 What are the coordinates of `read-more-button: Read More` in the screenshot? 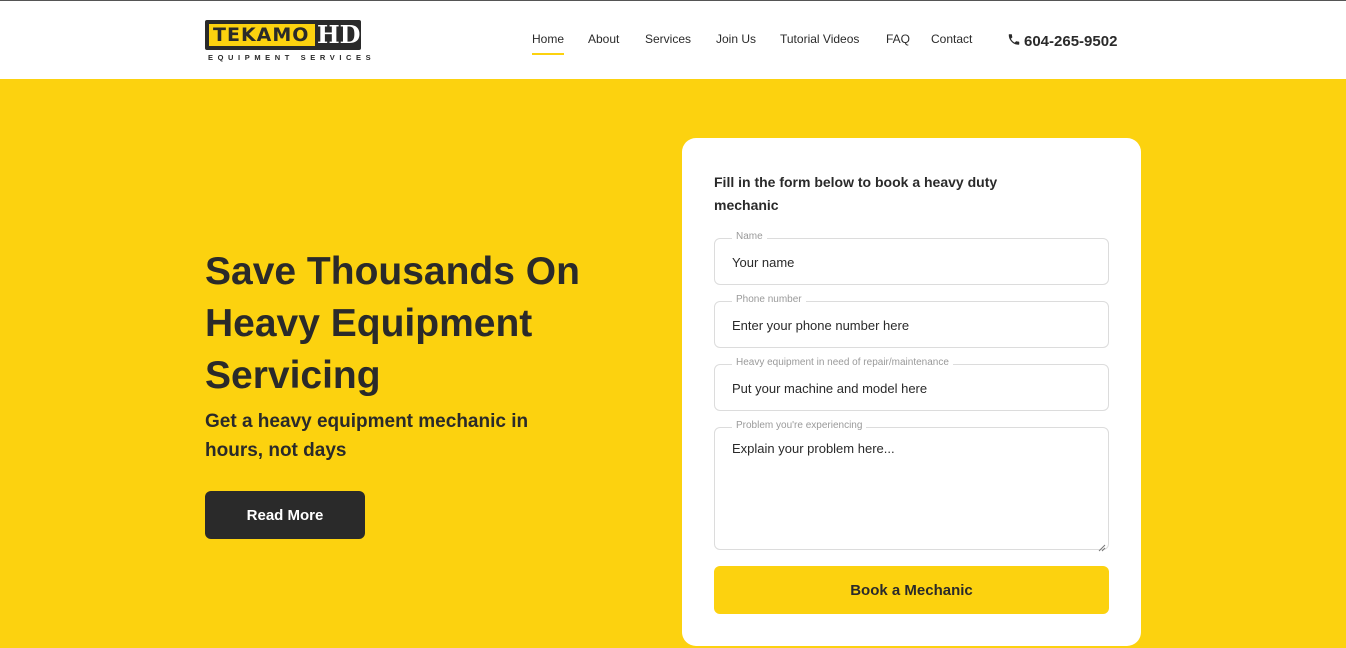 It's located at (285, 515).